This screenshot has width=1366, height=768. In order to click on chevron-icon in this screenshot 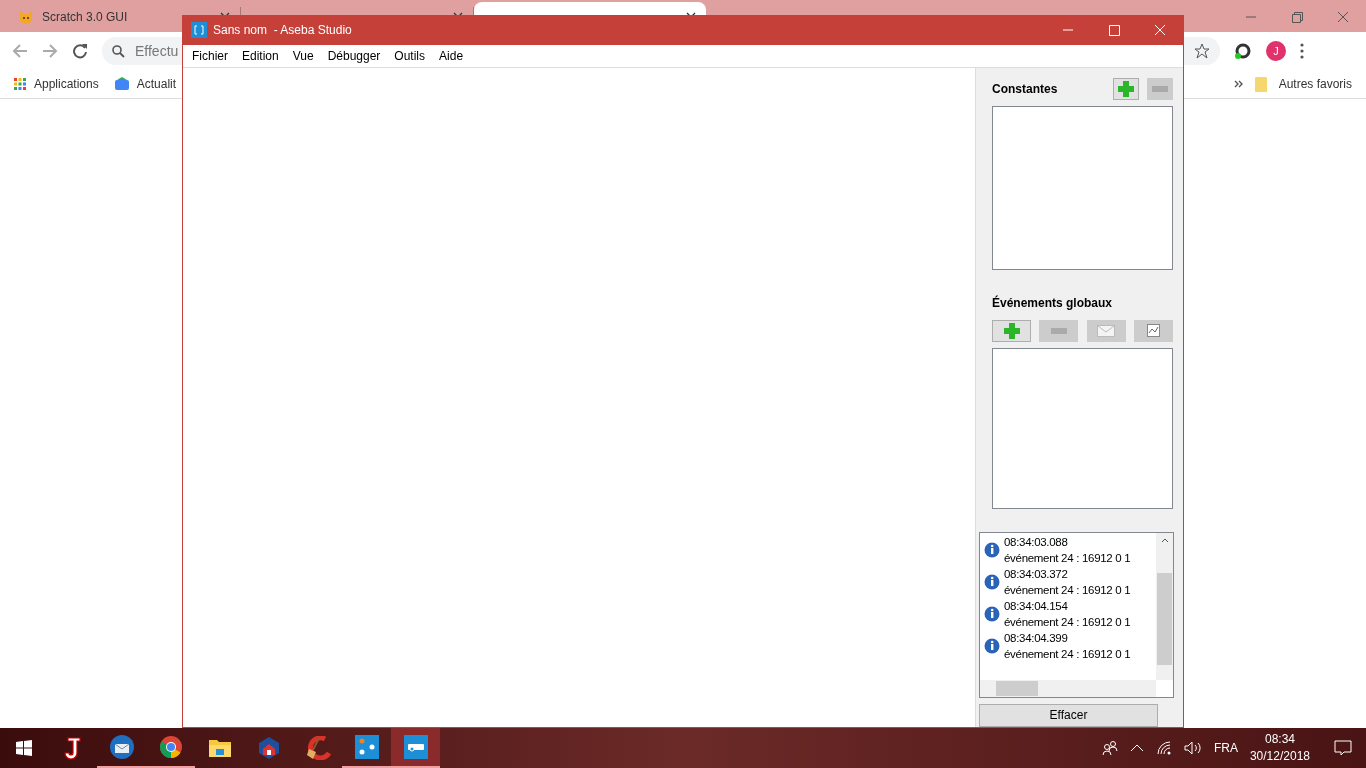, I will do `click(1238, 84)`.